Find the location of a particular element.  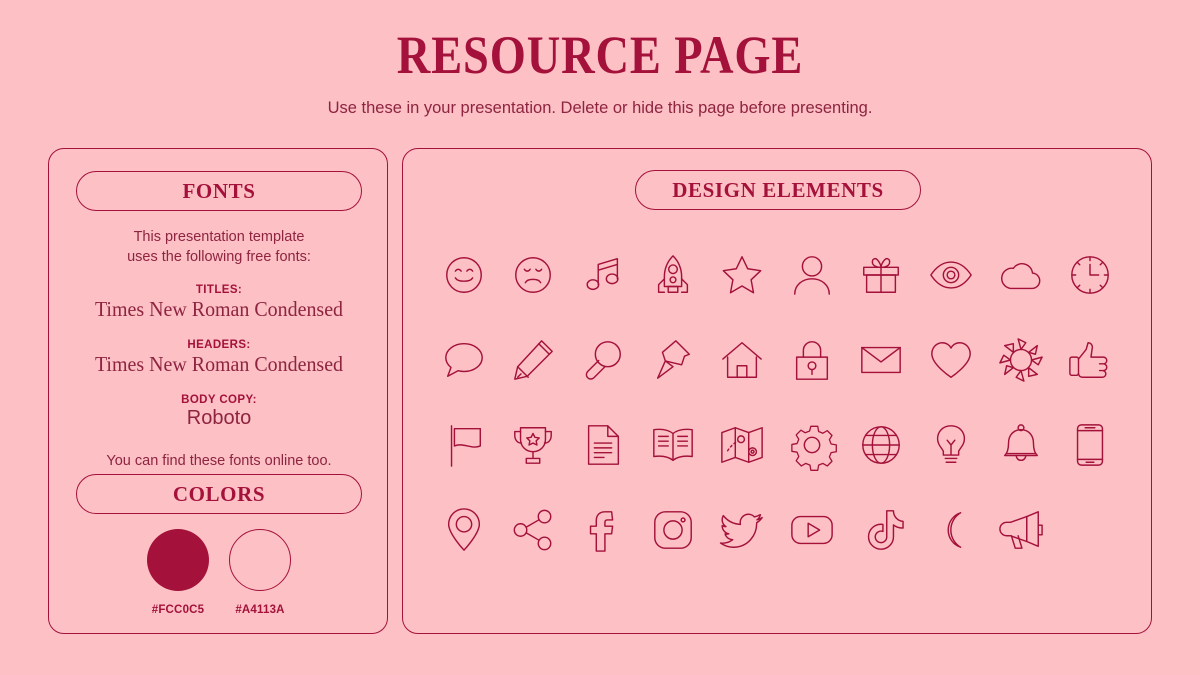

speech-bubble-icon is located at coordinates (464, 360).